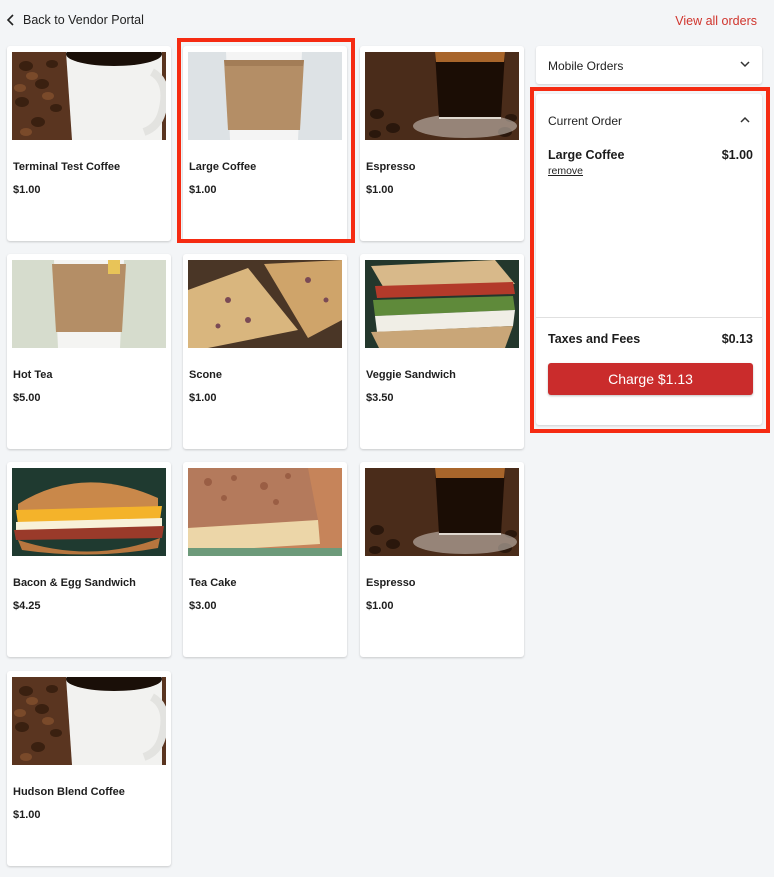  What do you see at coordinates (565, 171) in the screenshot?
I see `remove-item-link: remove` at bounding box center [565, 171].